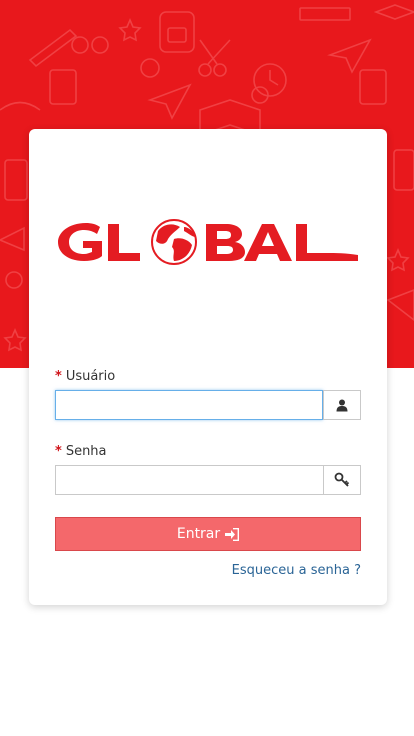 Image resolution: width=414 pixels, height=736 pixels. Describe the element at coordinates (232, 534) in the screenshot. I see `sign-in-icon` at that location.